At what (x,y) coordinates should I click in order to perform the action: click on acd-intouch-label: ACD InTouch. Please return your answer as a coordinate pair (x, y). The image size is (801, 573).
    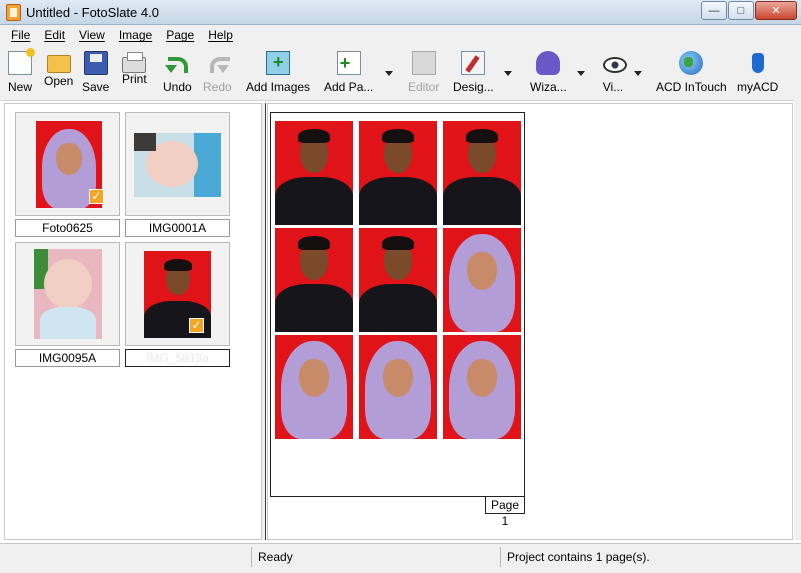
    Looking at the image, I should click on (691, 87).